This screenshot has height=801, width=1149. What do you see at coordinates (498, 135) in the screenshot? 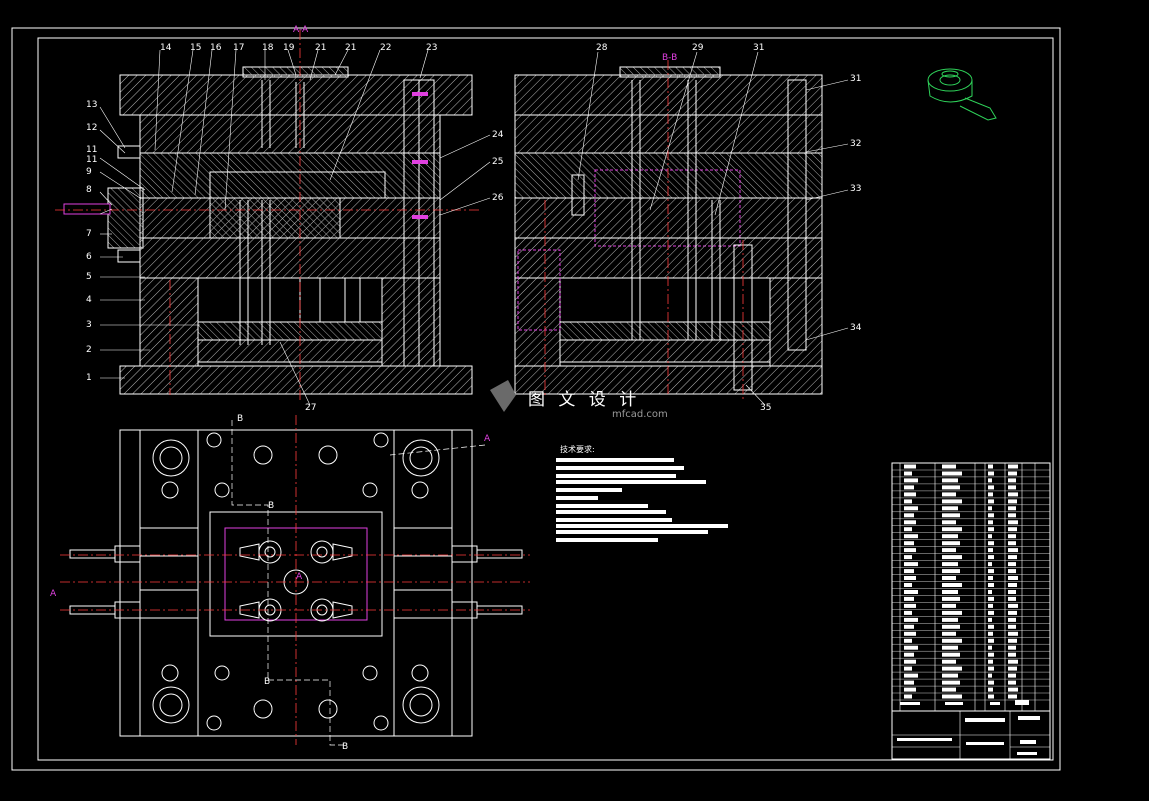
I see `callout-24: 24` at bounding box center [498, 135].